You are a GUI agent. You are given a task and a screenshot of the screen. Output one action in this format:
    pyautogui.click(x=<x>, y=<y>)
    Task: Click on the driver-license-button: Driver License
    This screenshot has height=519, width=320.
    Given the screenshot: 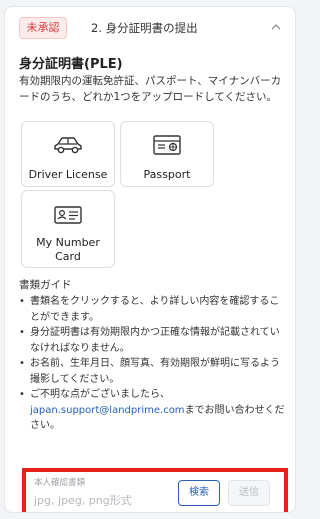 What is the action you would take?
    pyautogui.click(x=68, y=154)
    